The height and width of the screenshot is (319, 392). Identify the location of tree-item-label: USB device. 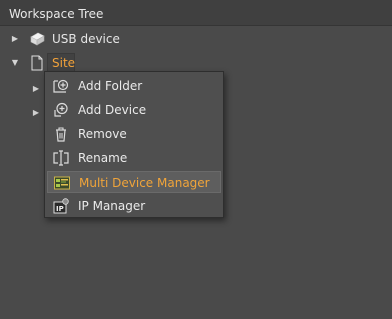
(86, 39).